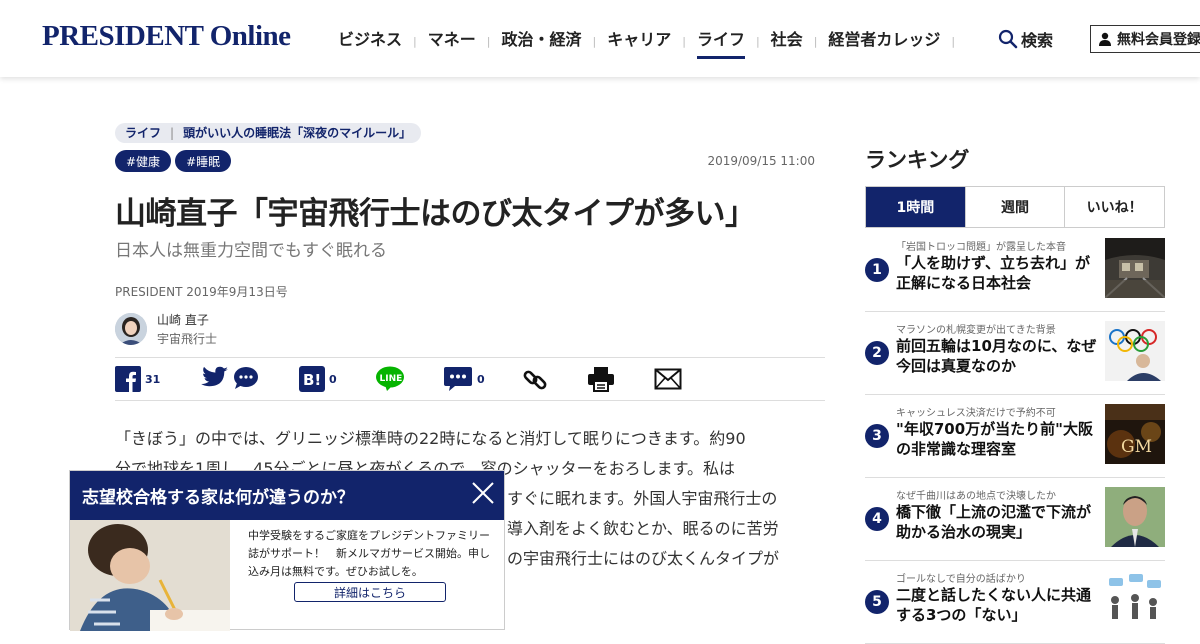  I want to click on trolley-photo, so click(1135, 268).